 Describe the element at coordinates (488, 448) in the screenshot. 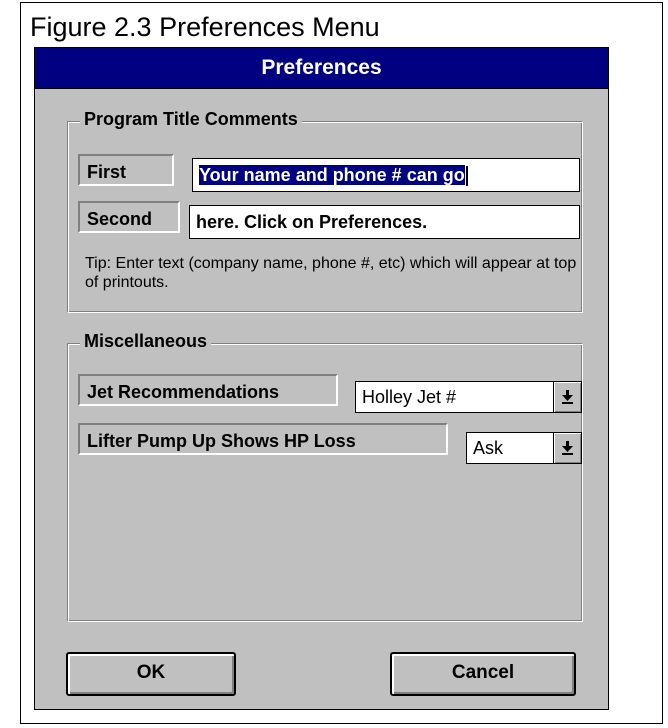

I see `lifter-pump-up-value: Ask` at that location.